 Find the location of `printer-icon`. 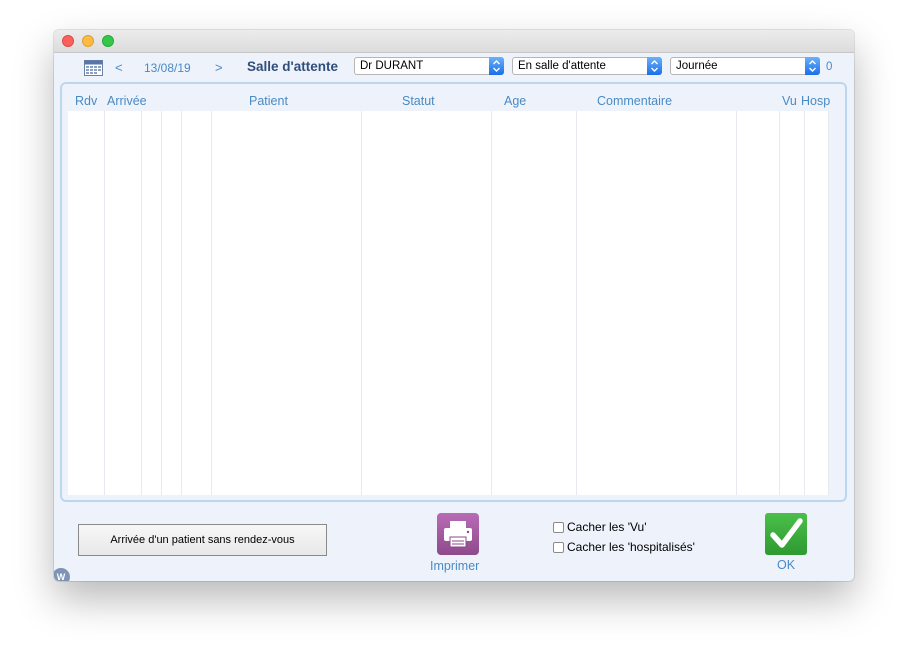

printer-icon is located at coordinates (458, 534).